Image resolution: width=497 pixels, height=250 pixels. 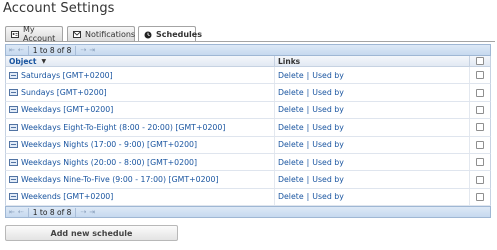 I want to click on links-column-header: Links, so click(x=372, y=61).